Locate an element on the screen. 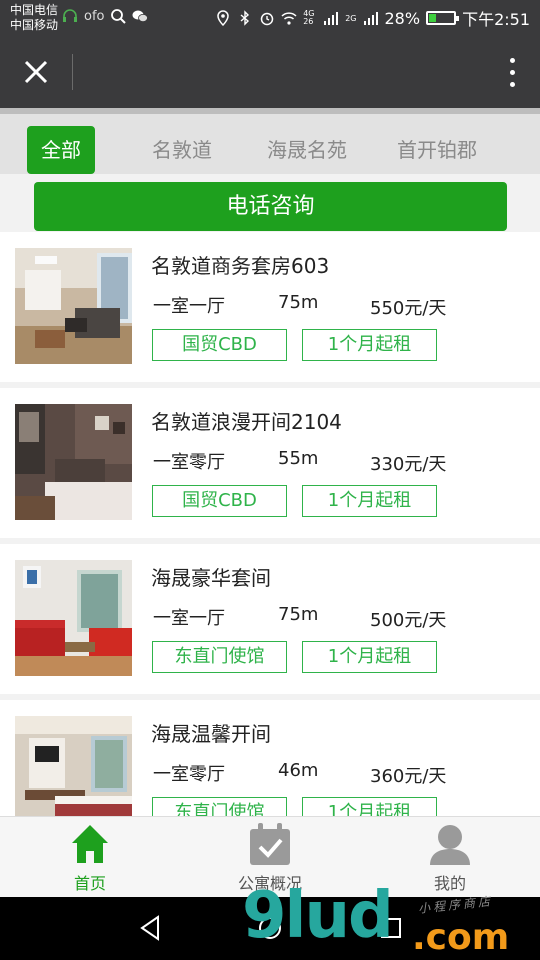  headphones-icon is located at coordinates (70, 15).